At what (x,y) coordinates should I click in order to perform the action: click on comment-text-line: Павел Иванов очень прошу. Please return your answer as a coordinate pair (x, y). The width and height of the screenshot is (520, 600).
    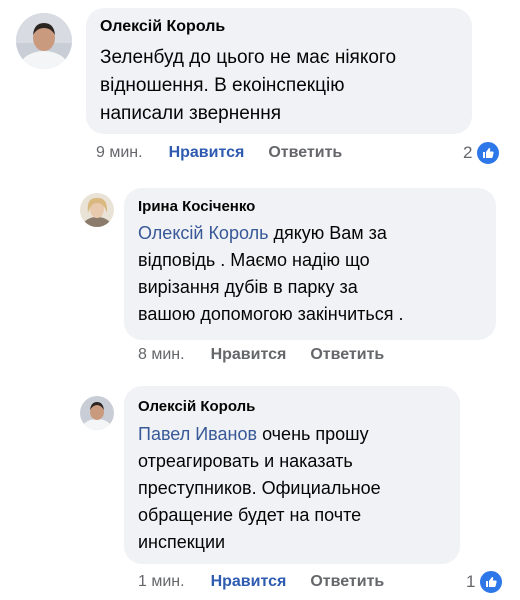
    Looking at the image, I should click on (259, 434).